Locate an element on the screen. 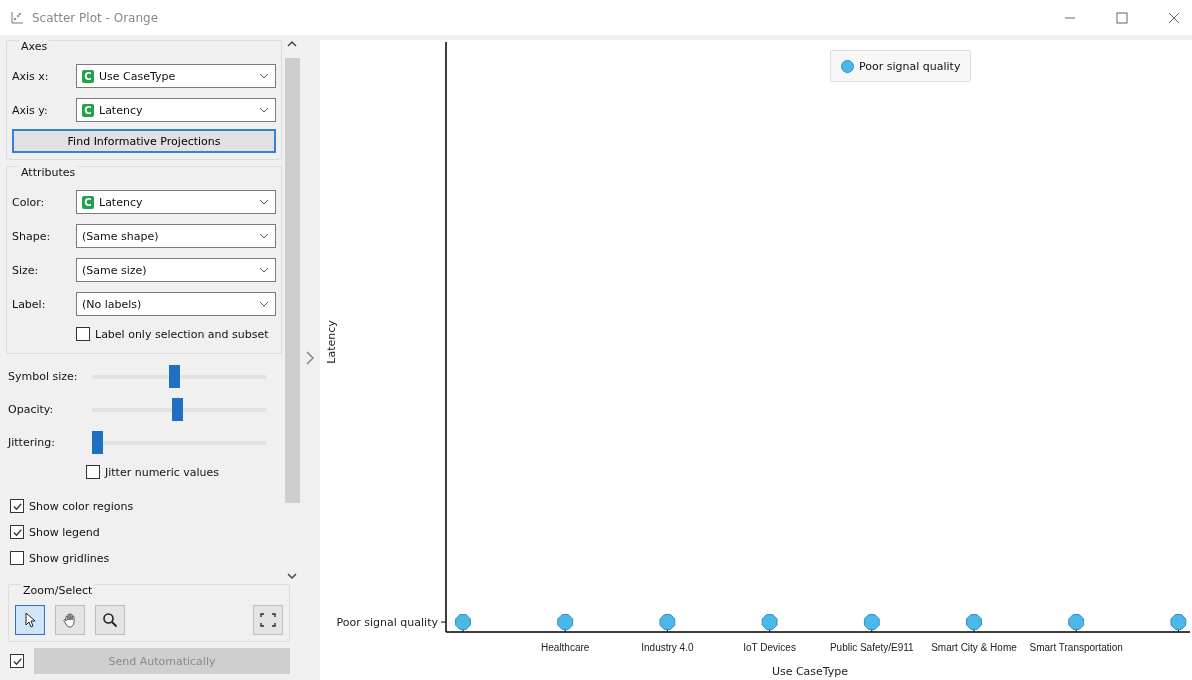 The height and width of the screenshot is (680, 1192). scroll-down-icon is located at coordinates (292, 576).